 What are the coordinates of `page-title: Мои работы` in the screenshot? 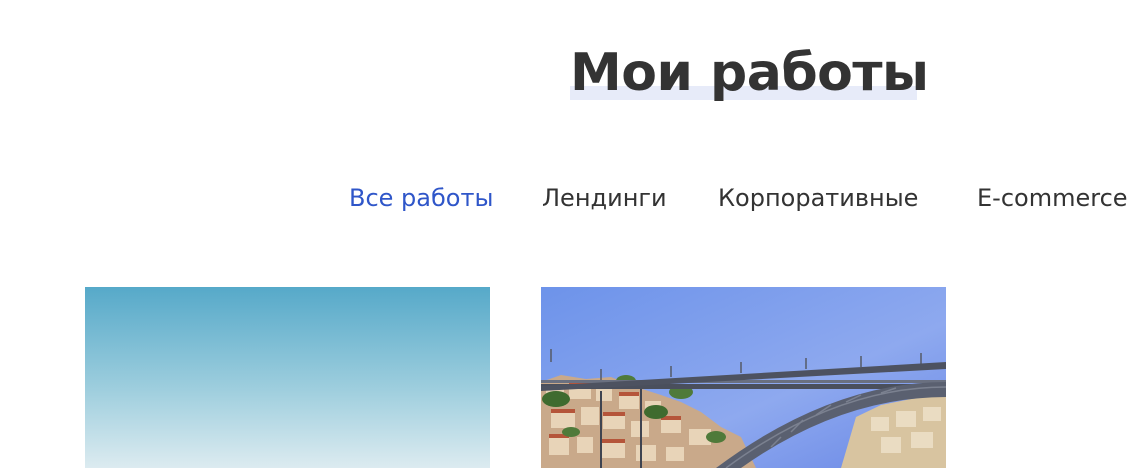 It's located at (749, 73).